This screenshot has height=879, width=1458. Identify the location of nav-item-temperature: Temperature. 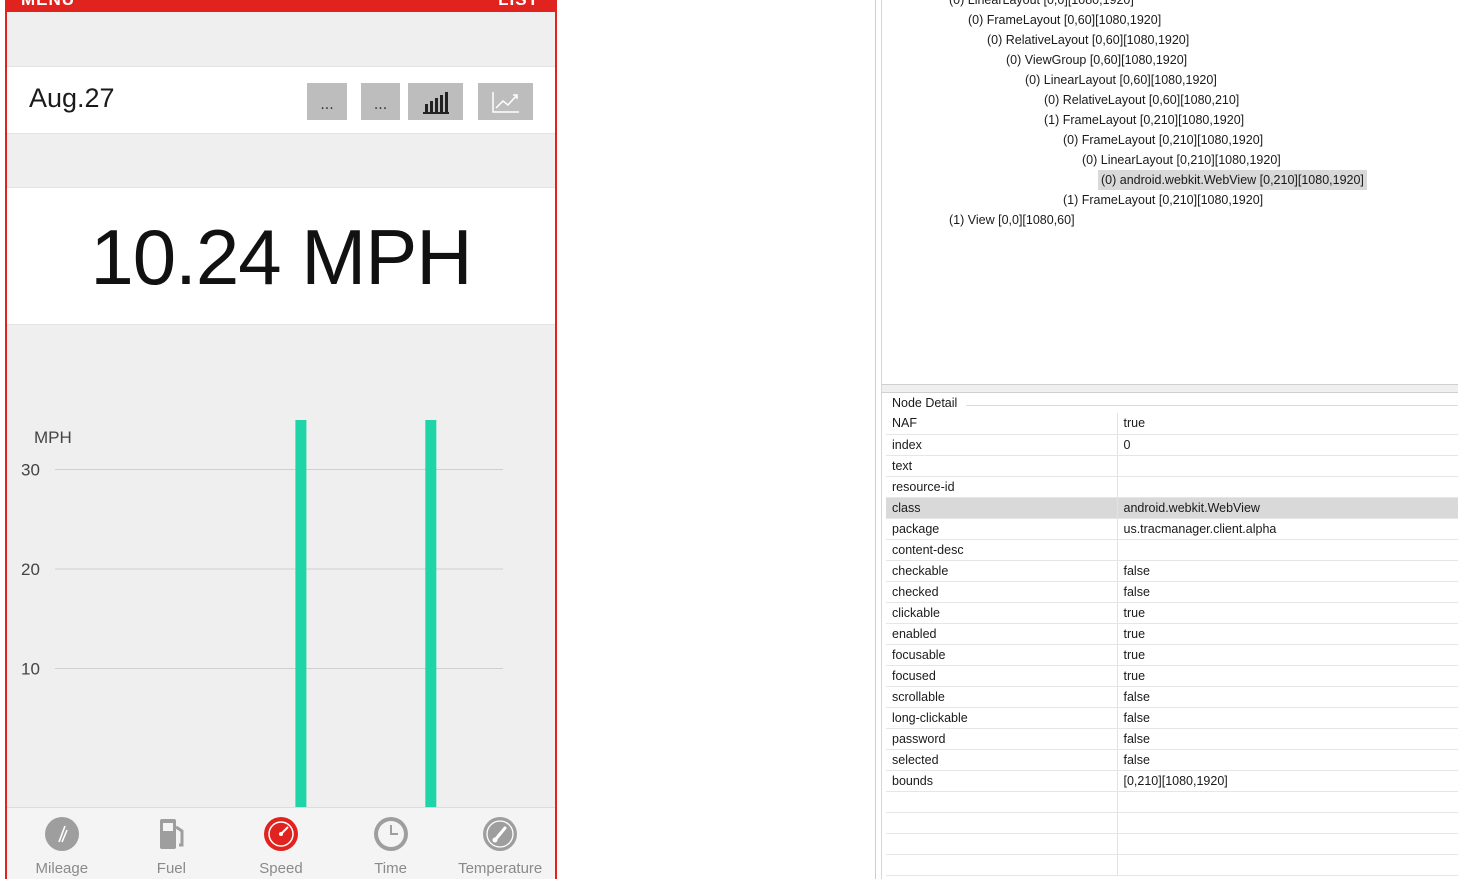
(500, 843).